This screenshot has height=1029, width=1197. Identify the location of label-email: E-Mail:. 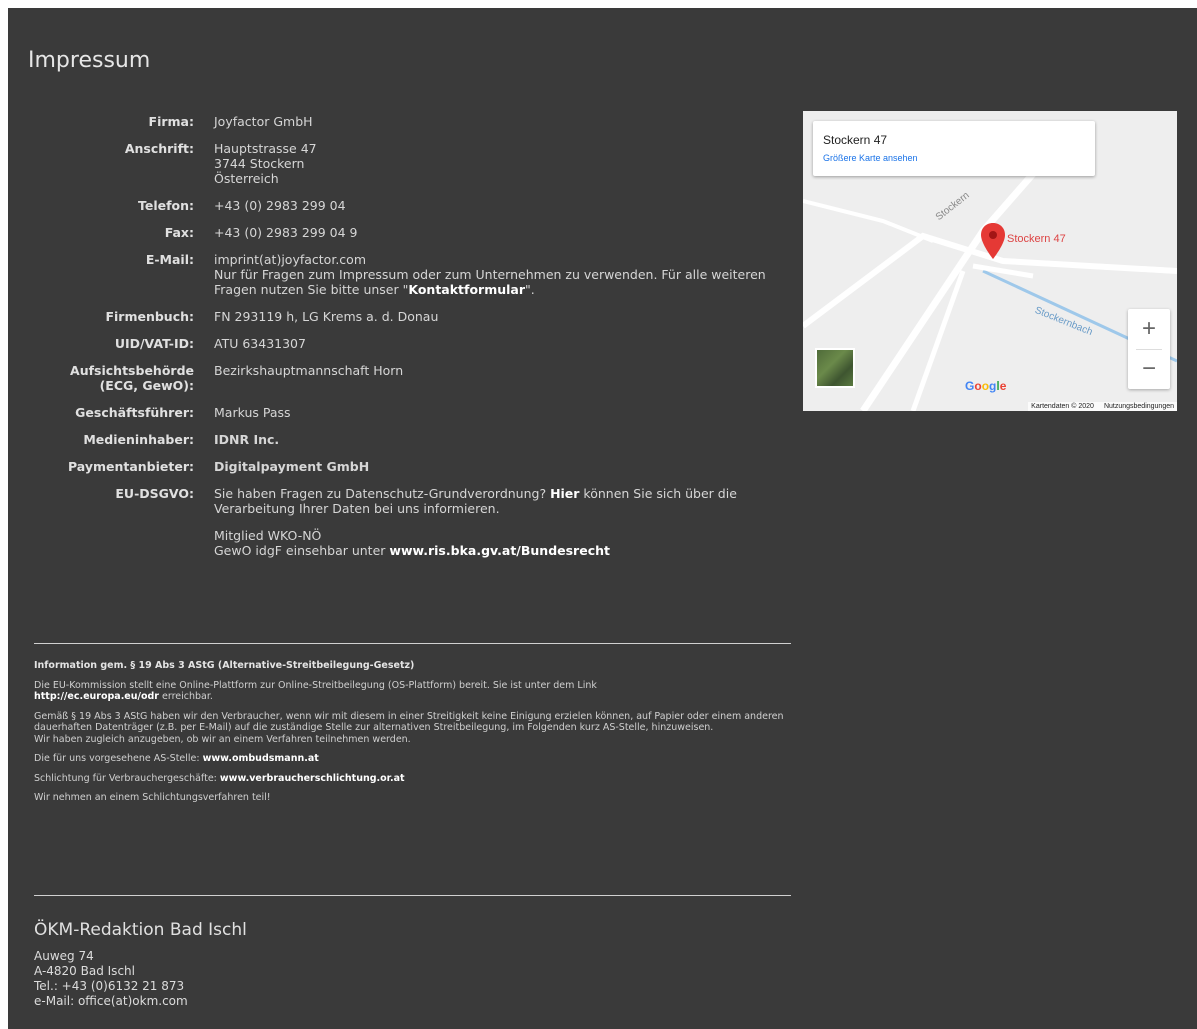
(169, 259).